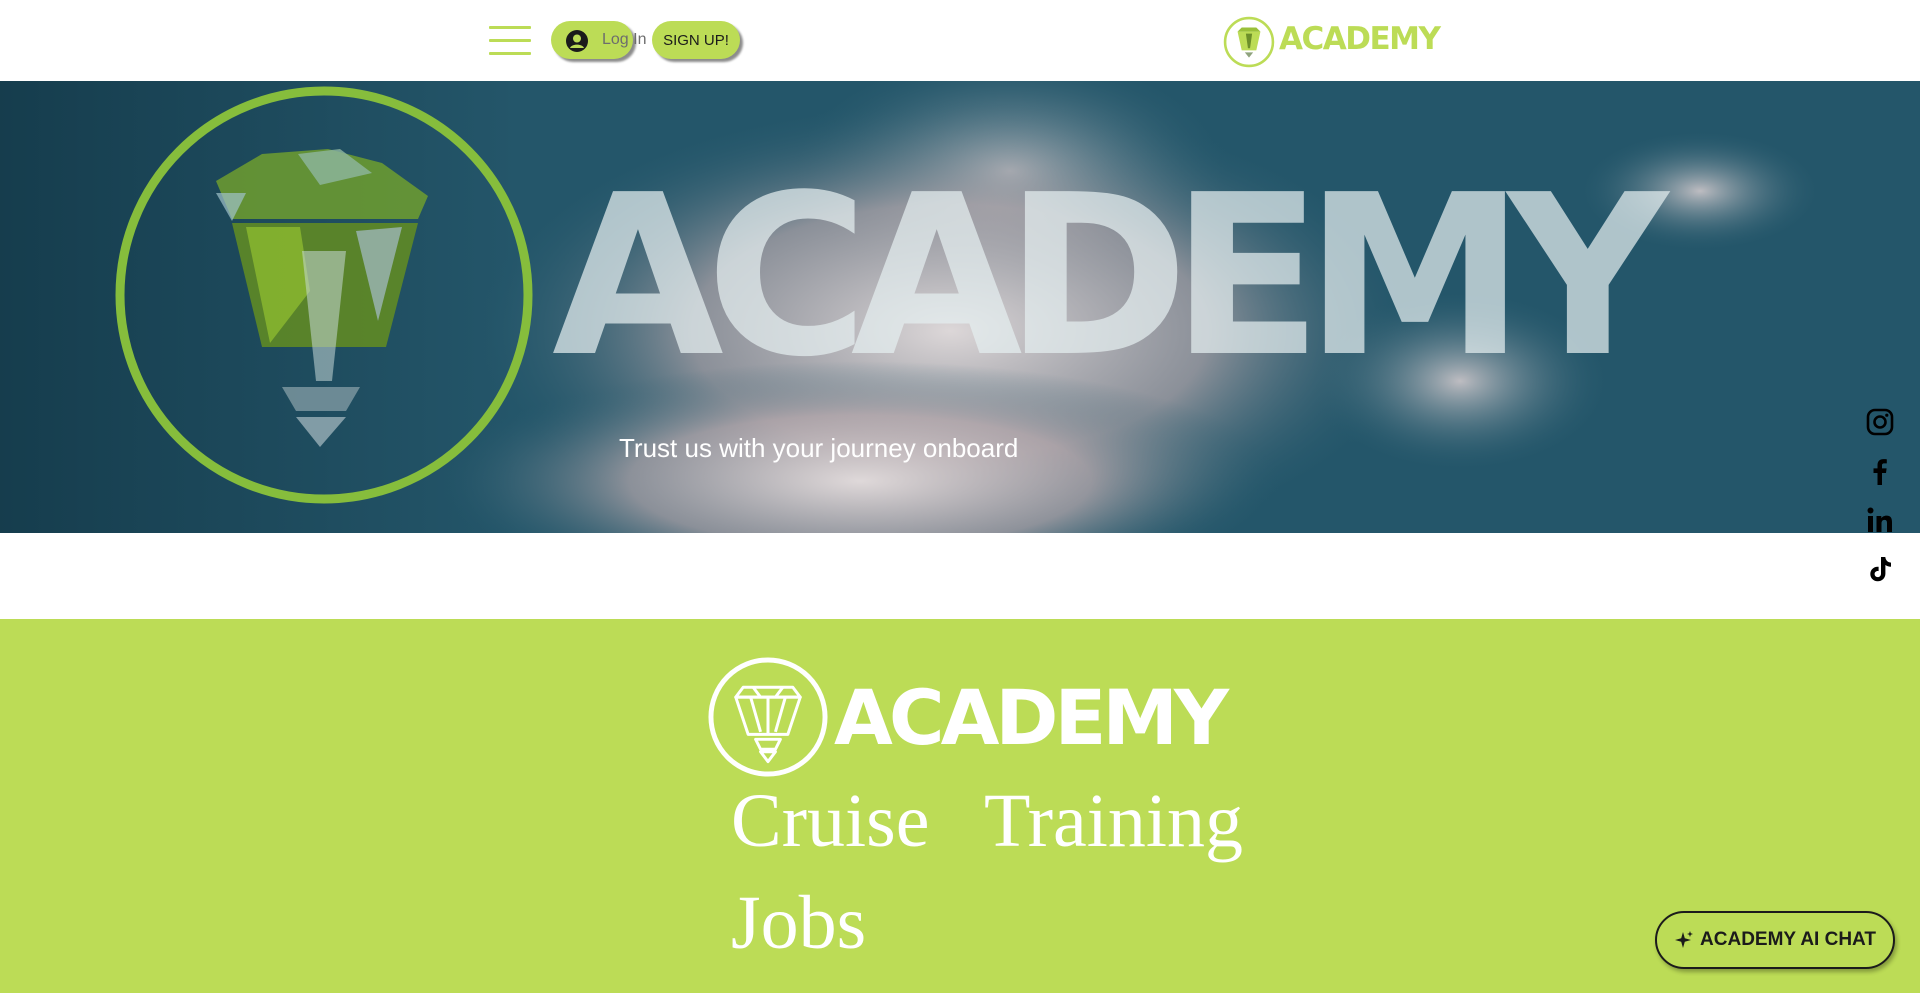 The width and height of the screenshot is (1920, 993). I want to click on user-avatar-icon, so click(577, 41).